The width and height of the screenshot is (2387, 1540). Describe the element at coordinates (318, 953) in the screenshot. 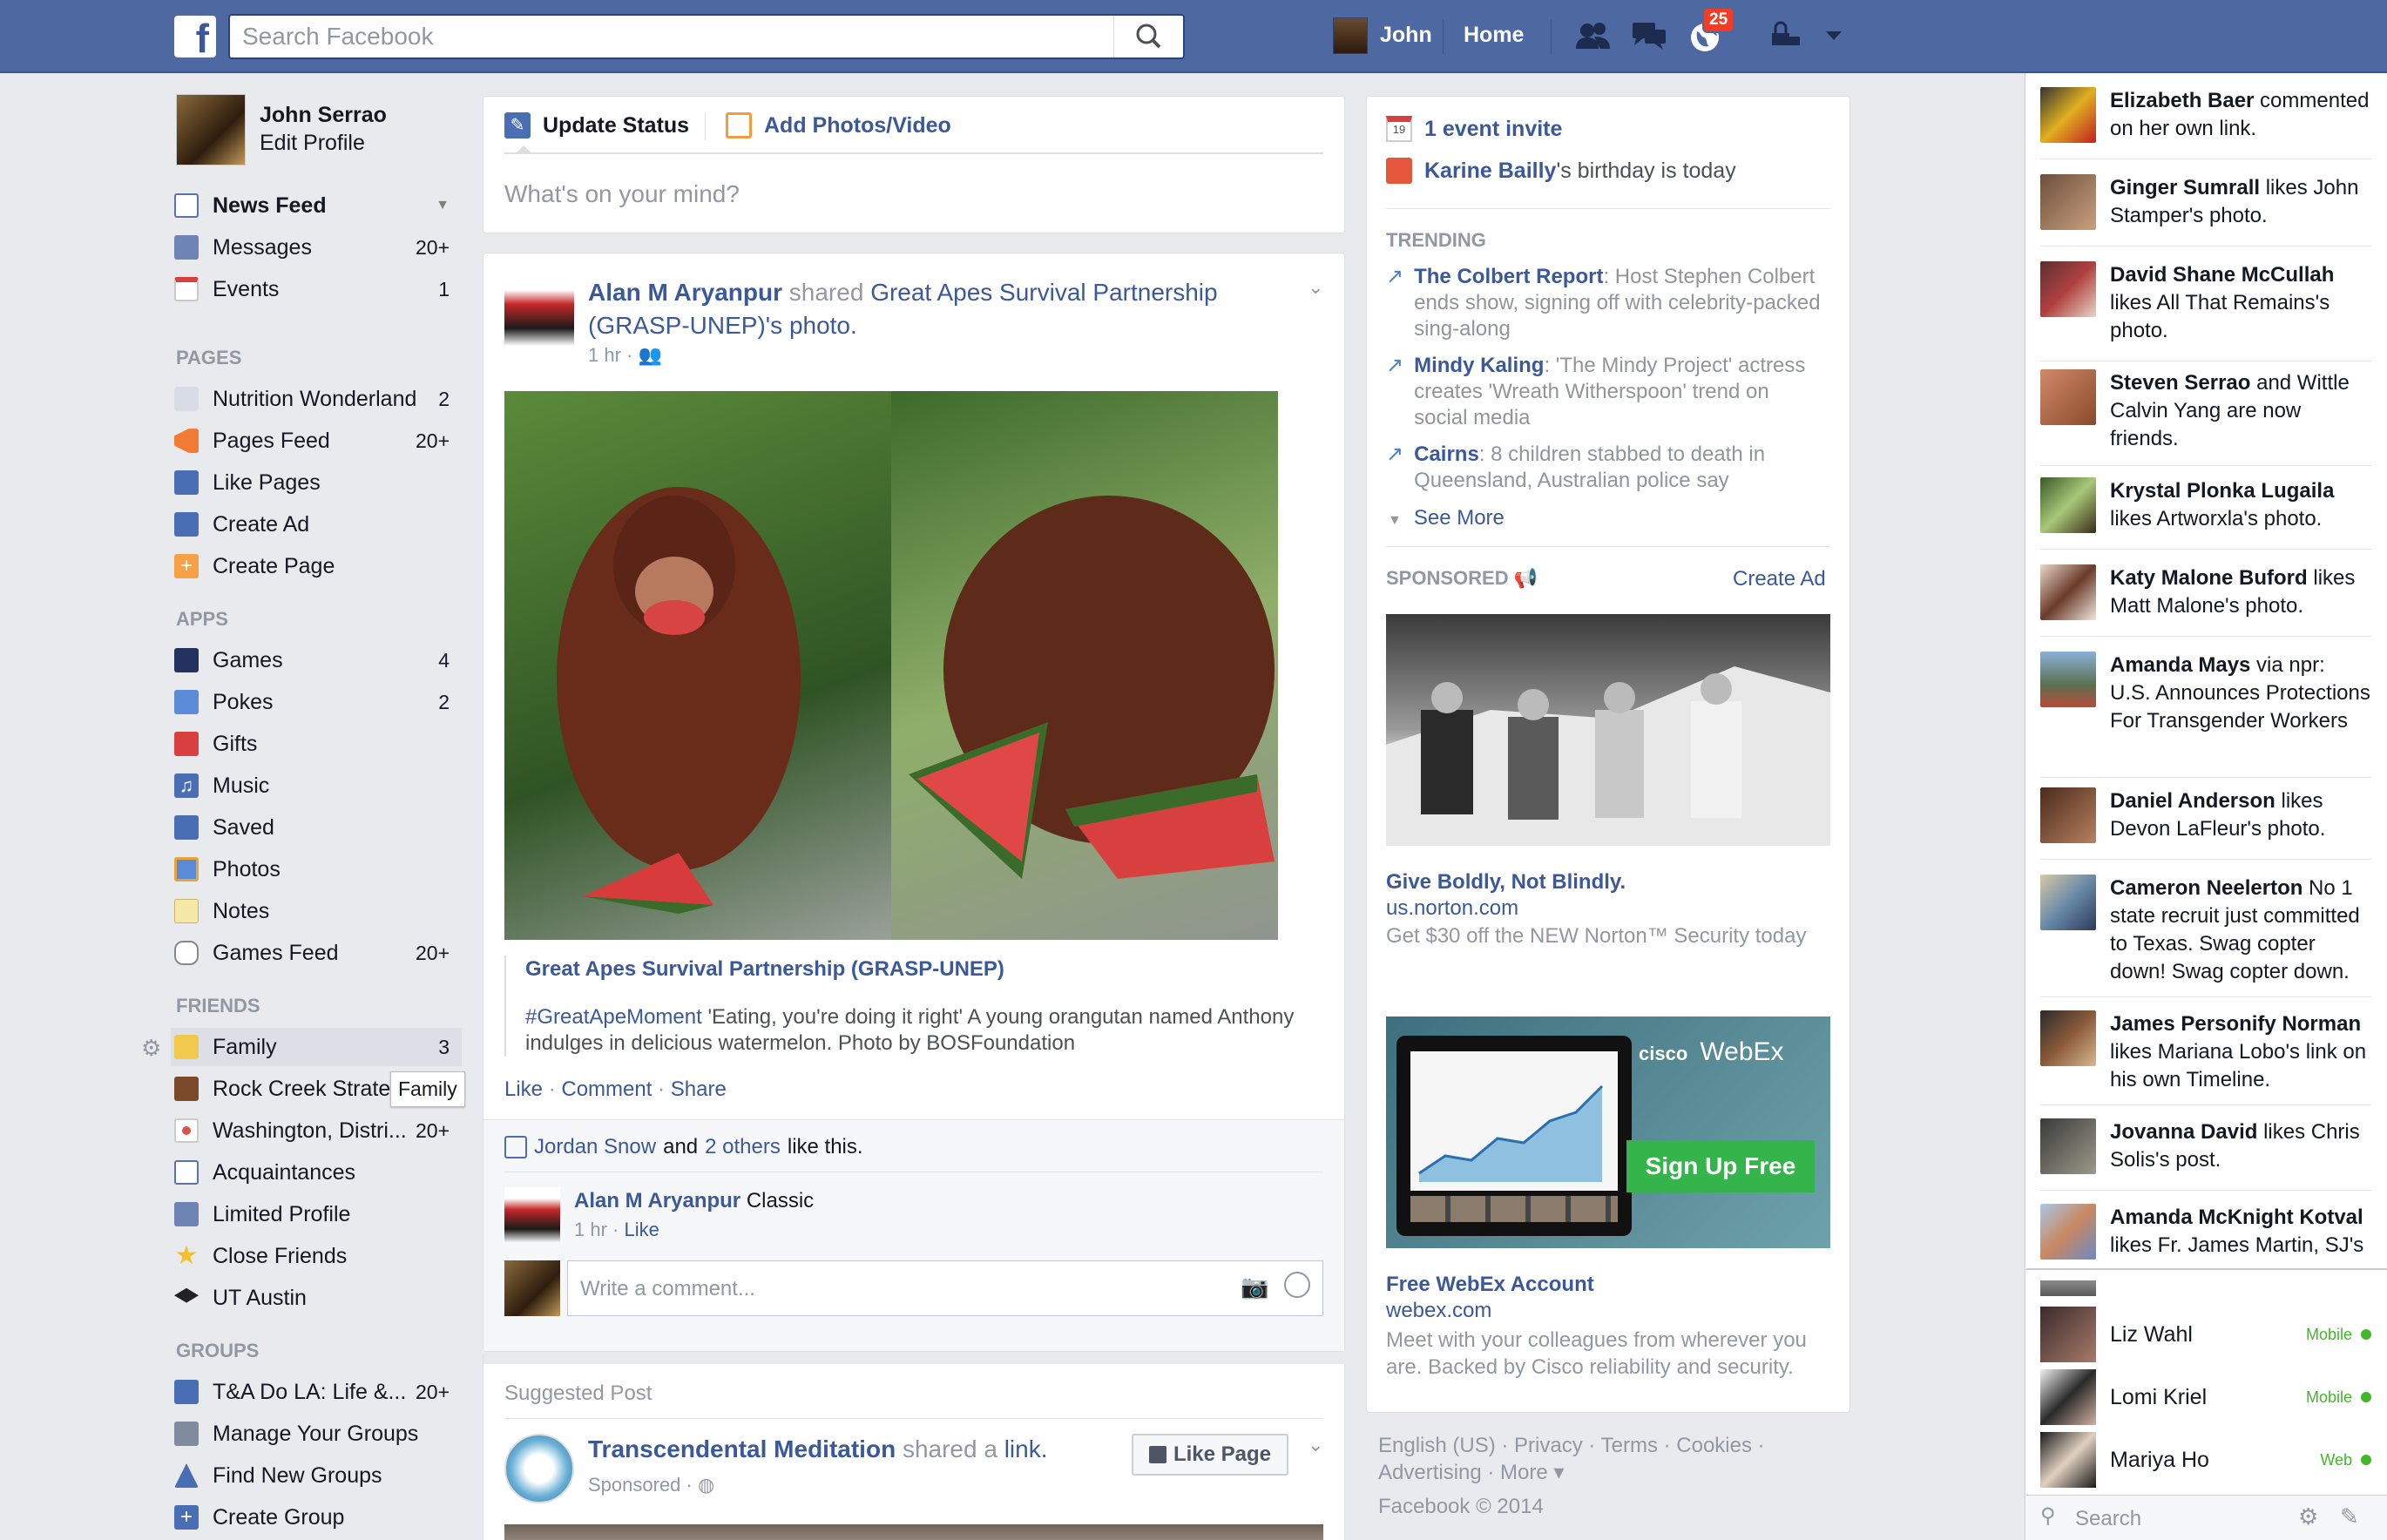

I see `sidebar-item-games-feed: Games Feed 20+` at that location.